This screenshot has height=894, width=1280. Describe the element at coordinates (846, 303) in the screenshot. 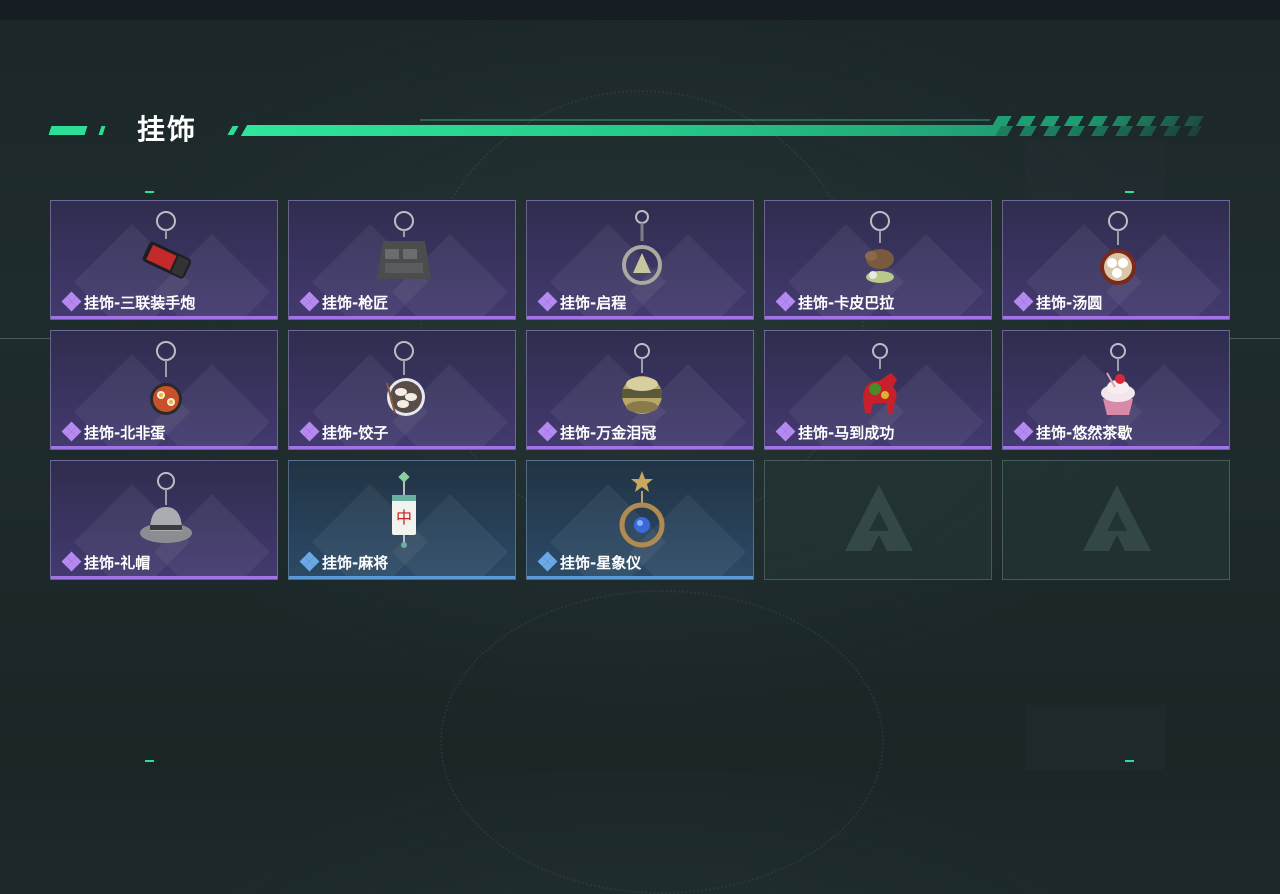

I see `charm-label: 挂饰-卡皮巴拉` at that location.